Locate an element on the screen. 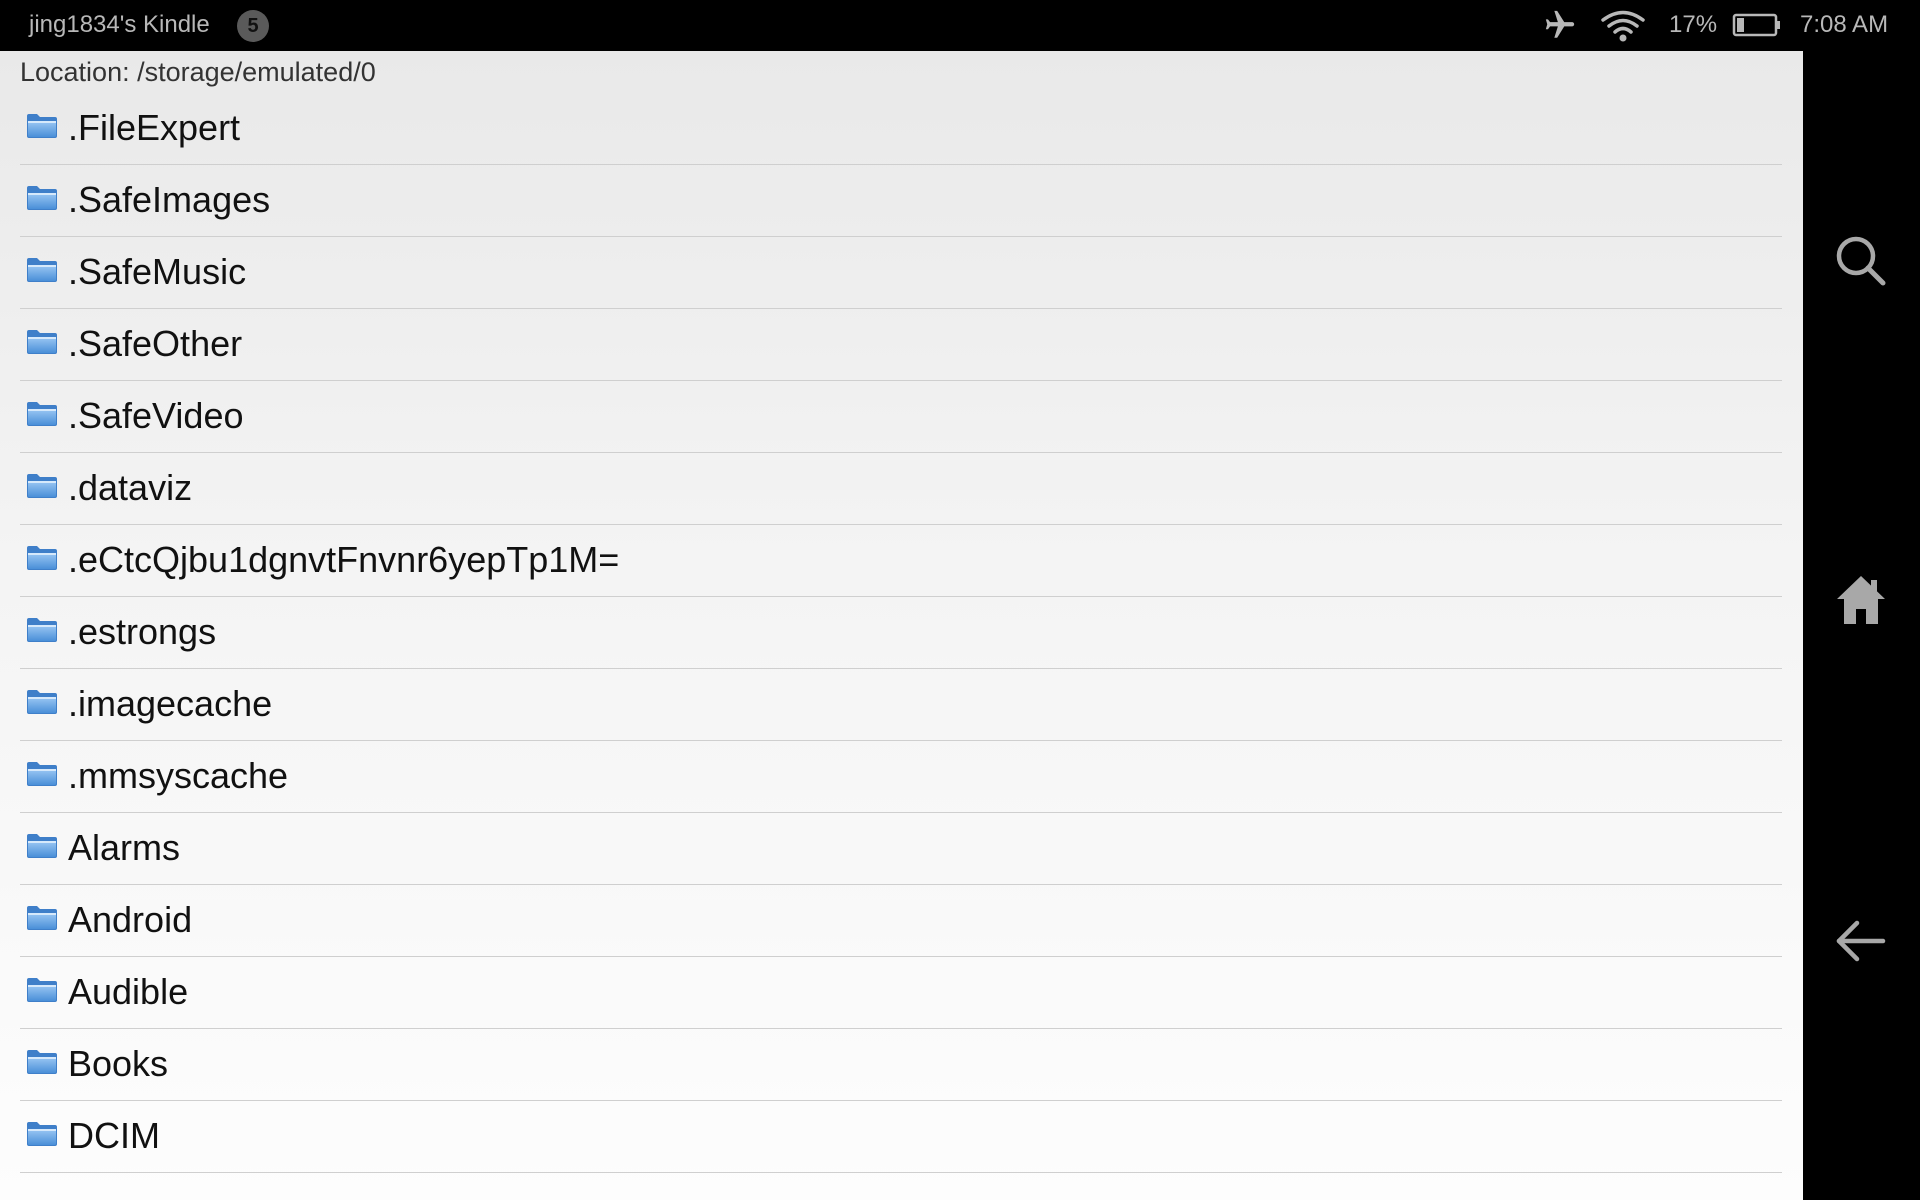 The width and height of the screenshot is (1920, 1200). file-name: .FileExpert is located at coordinates (154, 127).